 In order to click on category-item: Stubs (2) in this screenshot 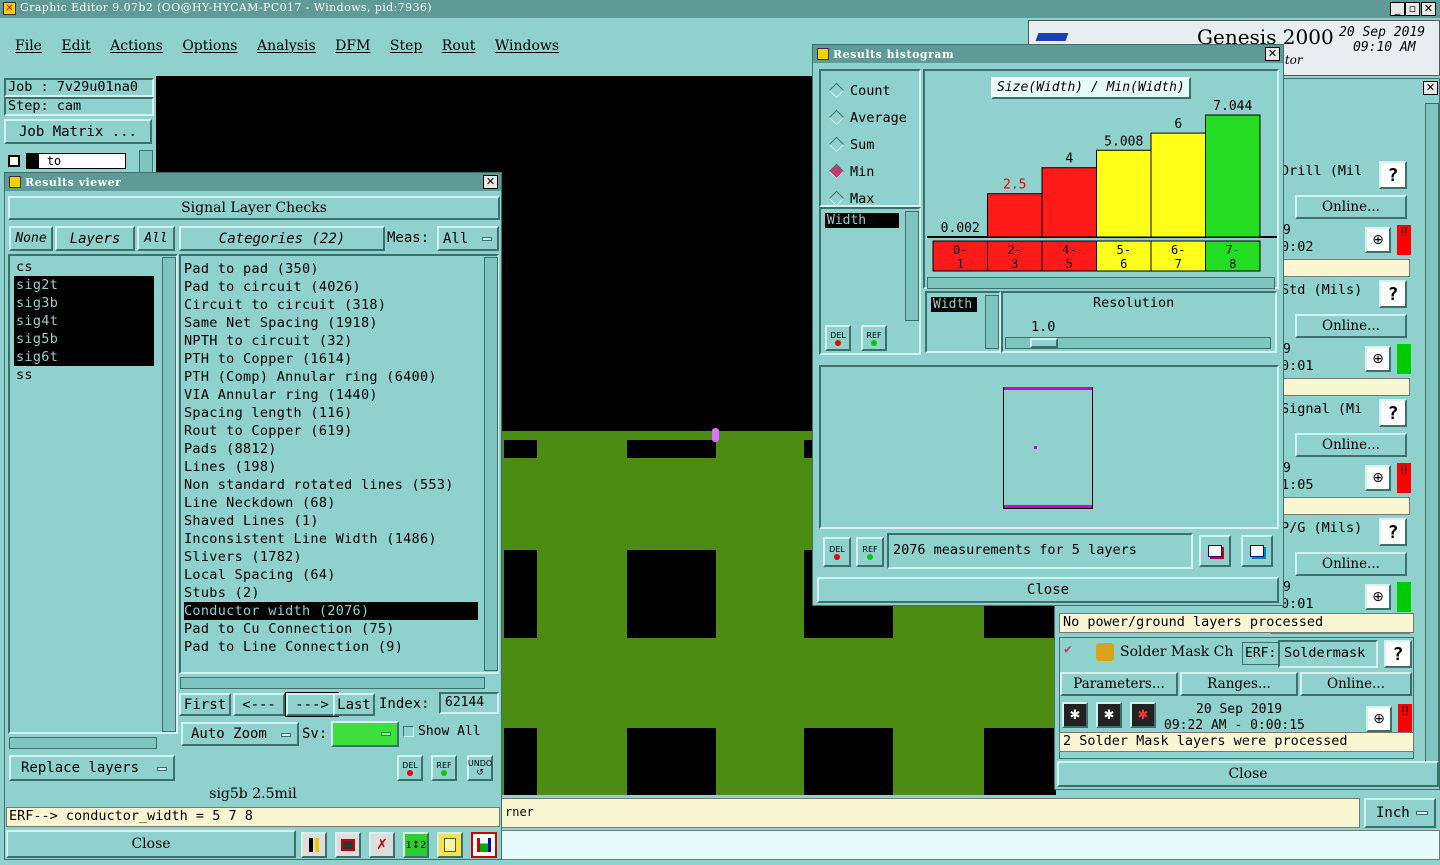, I will do `click(331, 593)`.